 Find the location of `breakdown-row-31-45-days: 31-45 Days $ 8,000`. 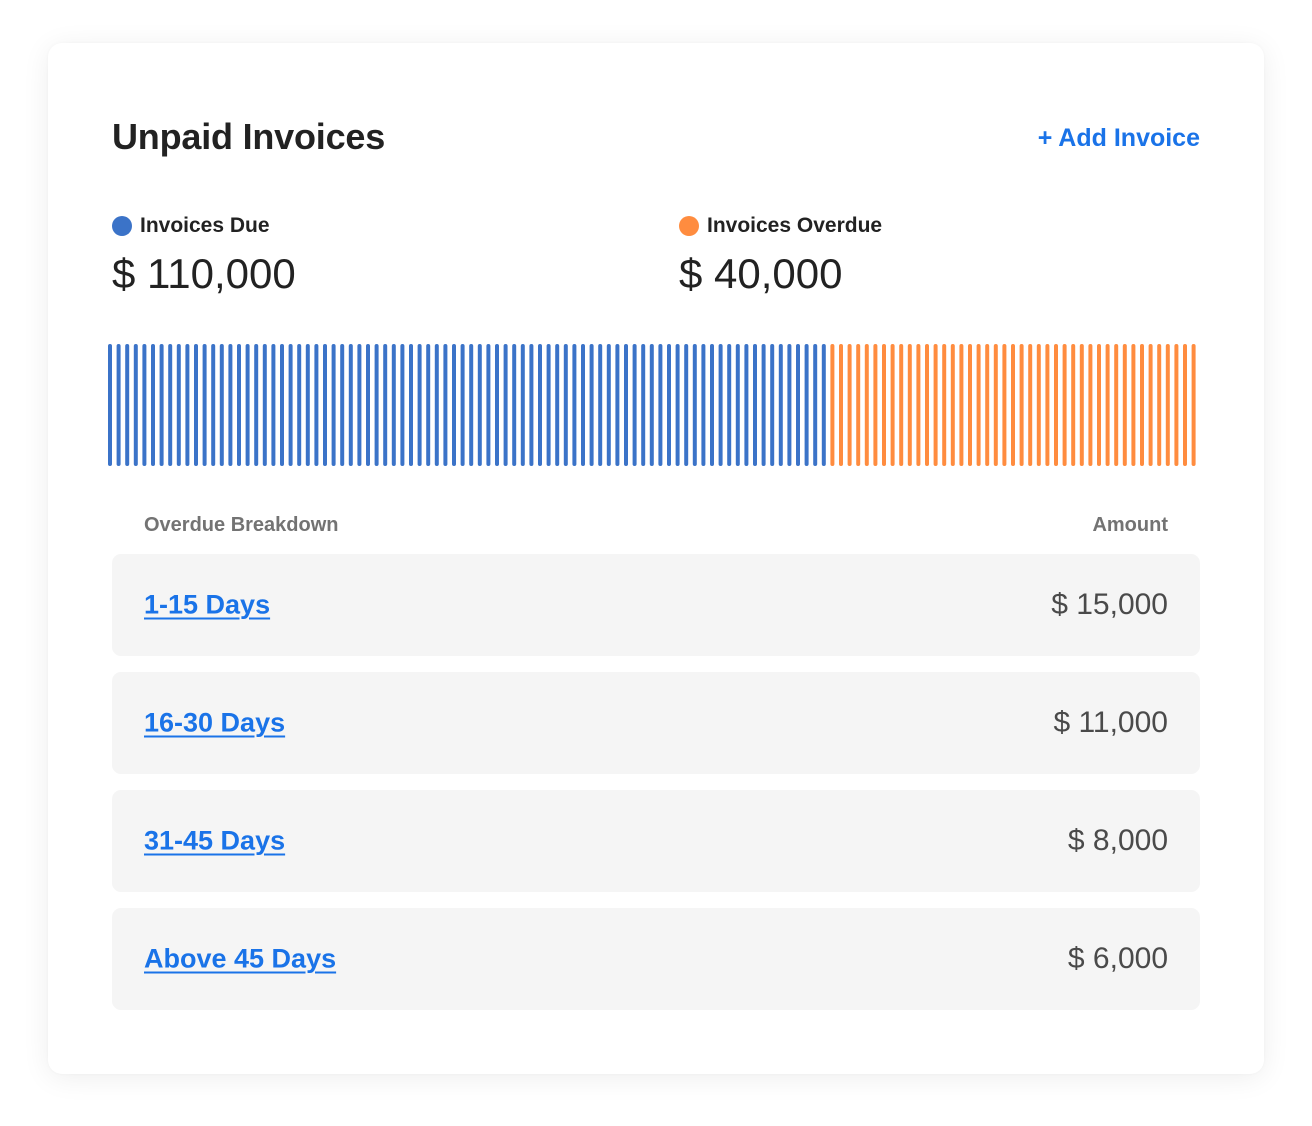

breakdown-row-31-45-days: 31-45 Days $ 8,000 is located at coordinates (656, 841).